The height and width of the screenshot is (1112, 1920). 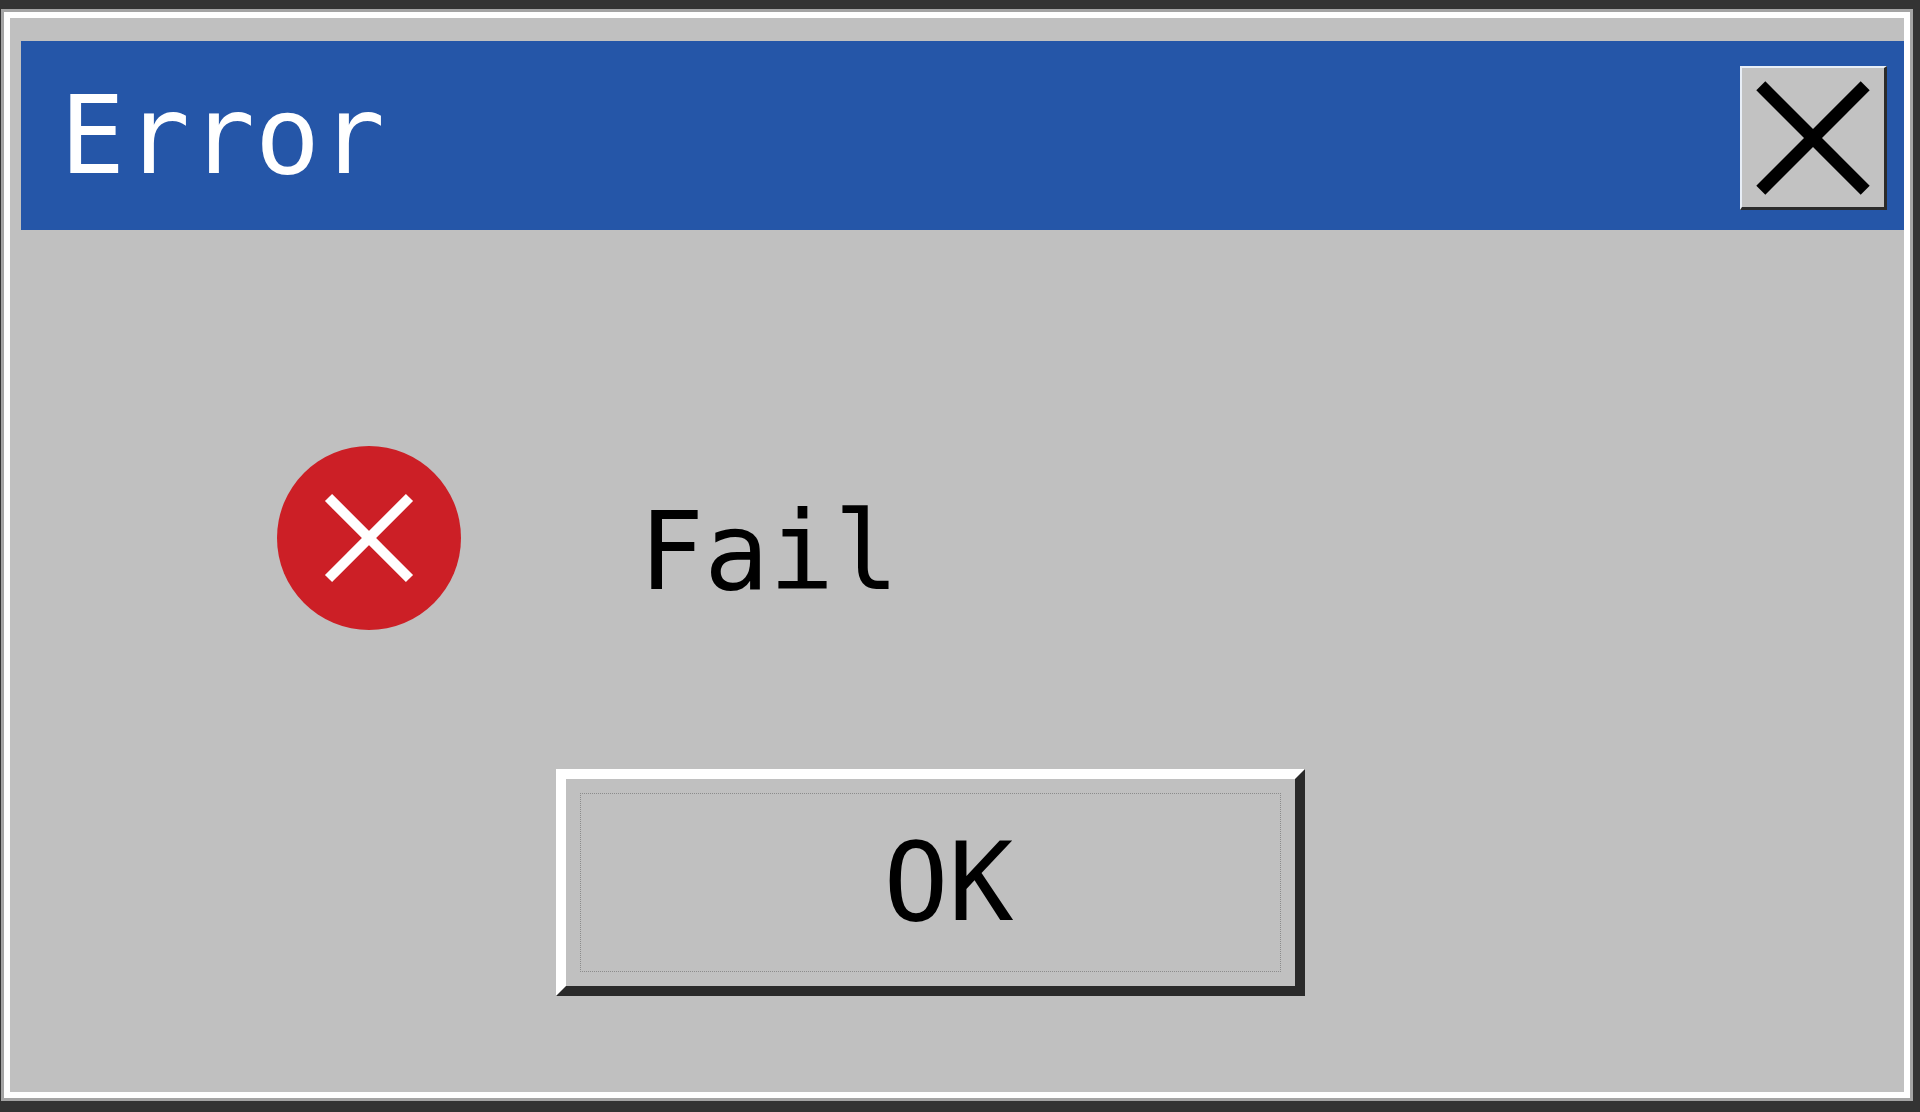 I want to click on error-icon, so click(x=369, y=538).